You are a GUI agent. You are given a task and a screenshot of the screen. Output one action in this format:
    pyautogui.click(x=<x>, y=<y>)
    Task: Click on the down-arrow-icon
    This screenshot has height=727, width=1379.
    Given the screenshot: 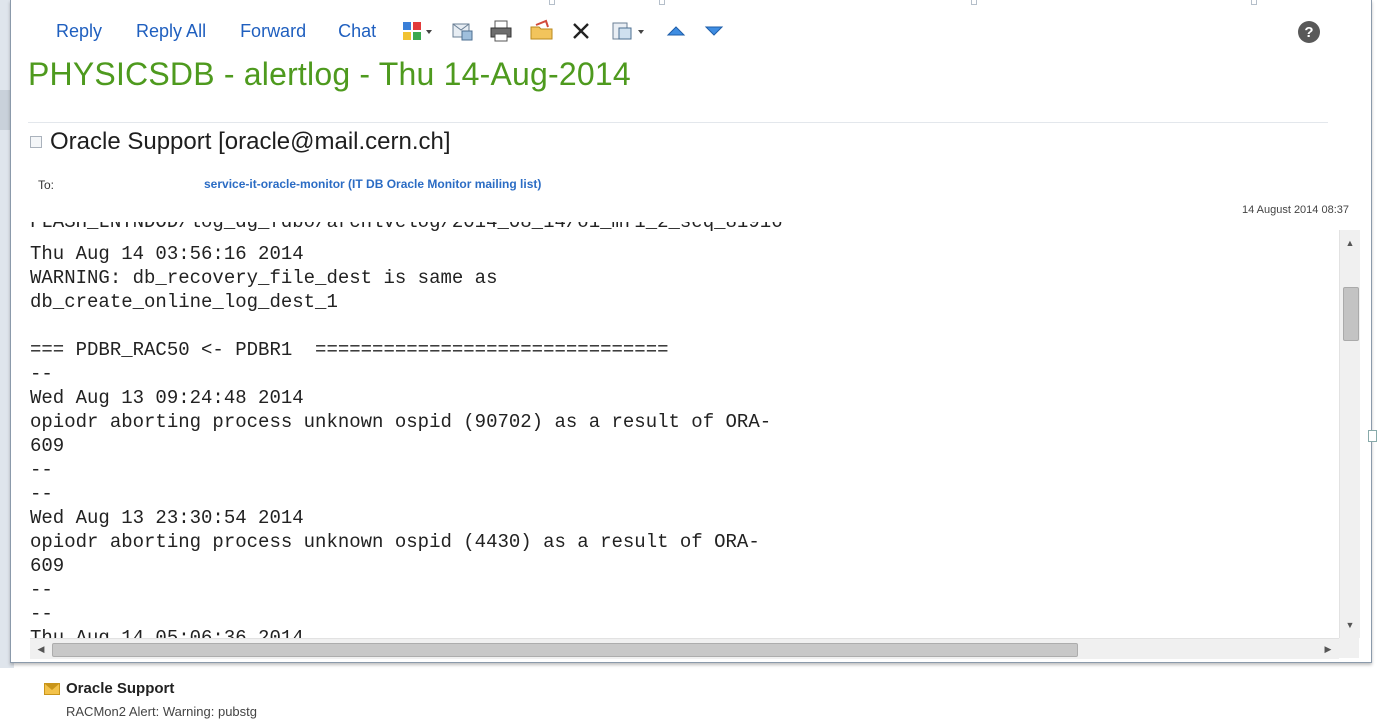 What is the action you would take?
    pyautogui.click(x=714, y=31)
    